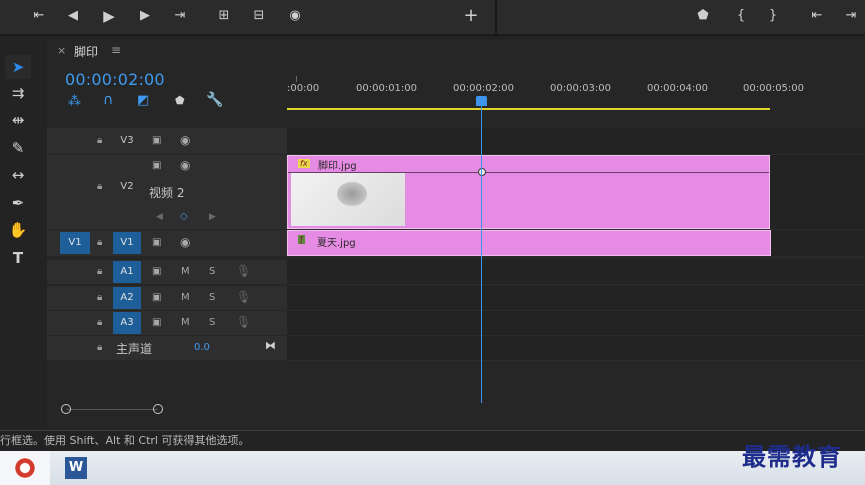  Describe the element at coordinates (73, 16) in the screenshot. I see `step-back-icon: ◀` at that location.